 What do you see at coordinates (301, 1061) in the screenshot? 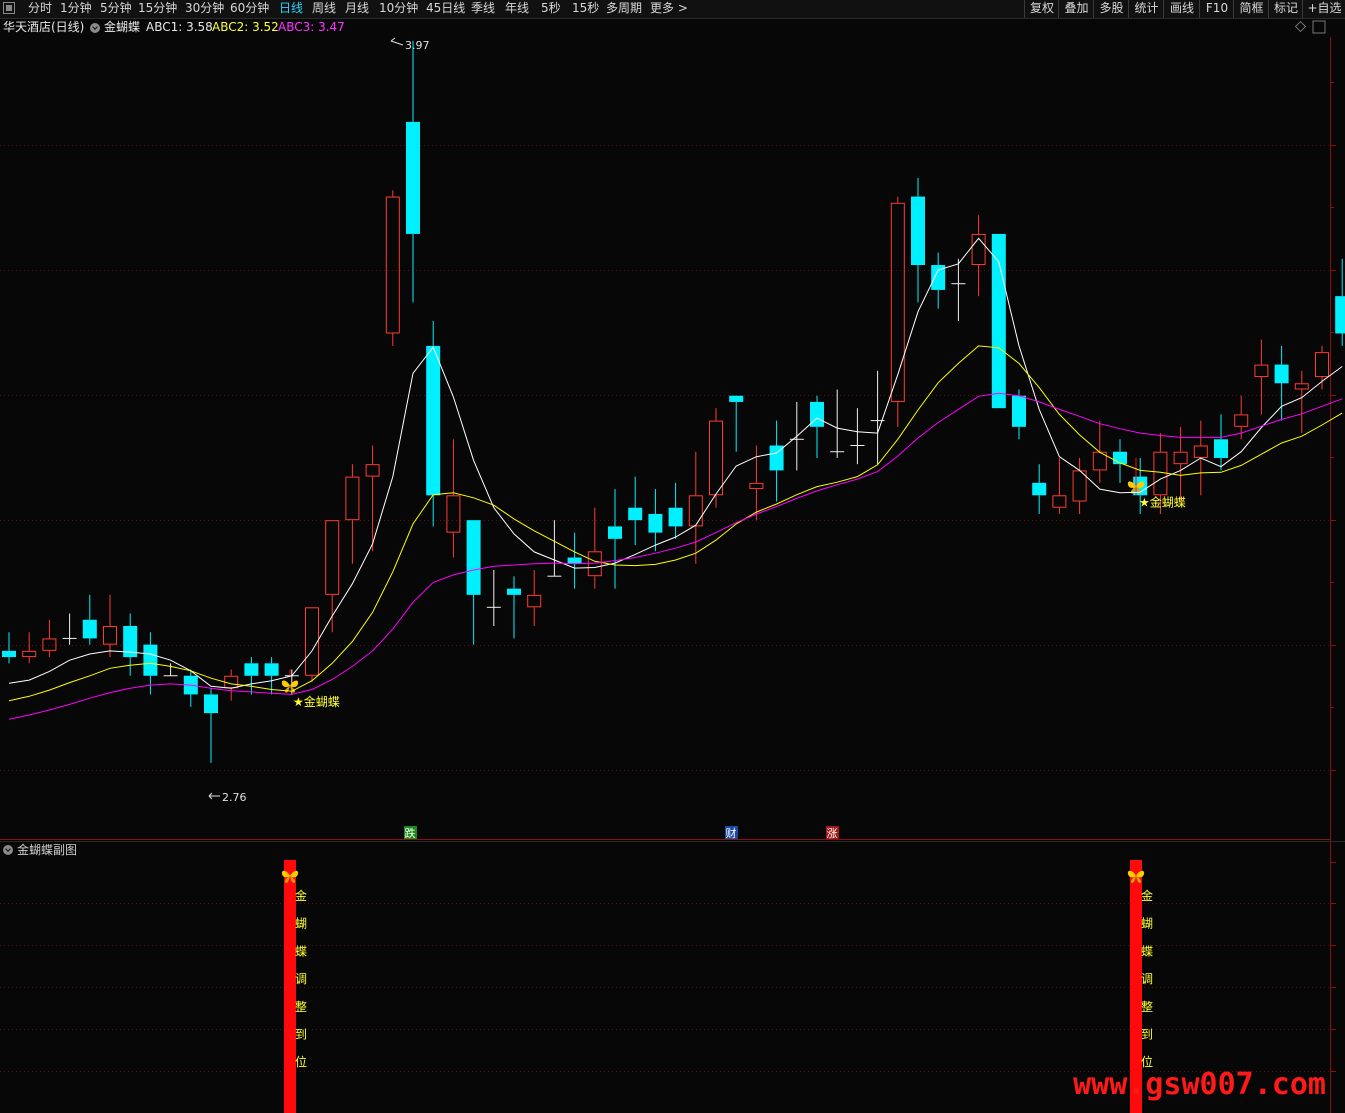
I see `sub-bar-char: 位` at bounding box center [301, 1061].